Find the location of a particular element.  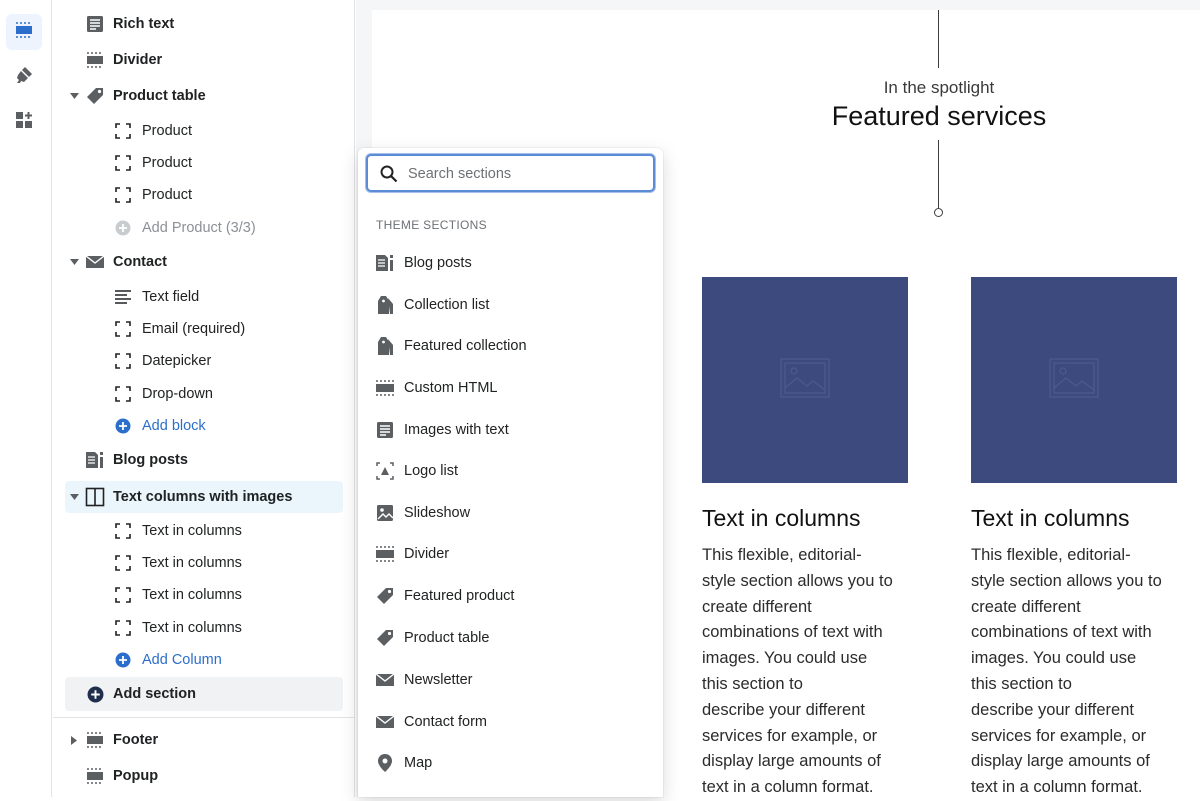

image-icon is located at coordinates (385, 513).